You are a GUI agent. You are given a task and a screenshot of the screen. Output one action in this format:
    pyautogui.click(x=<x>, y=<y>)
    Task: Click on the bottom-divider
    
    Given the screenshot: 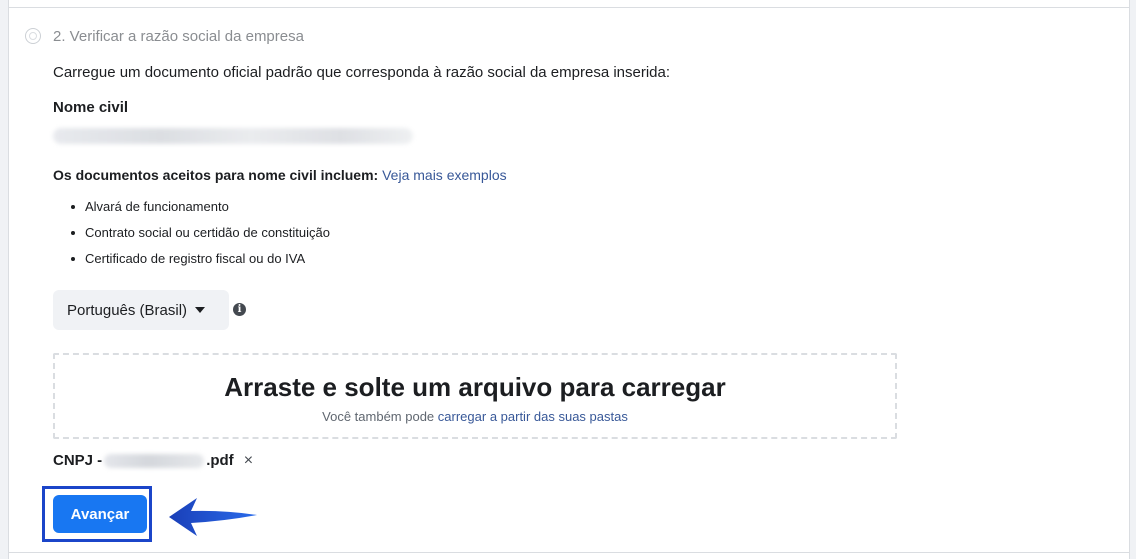 What is the action you would take?
    pyautogui.click(x=569, y=552)
    